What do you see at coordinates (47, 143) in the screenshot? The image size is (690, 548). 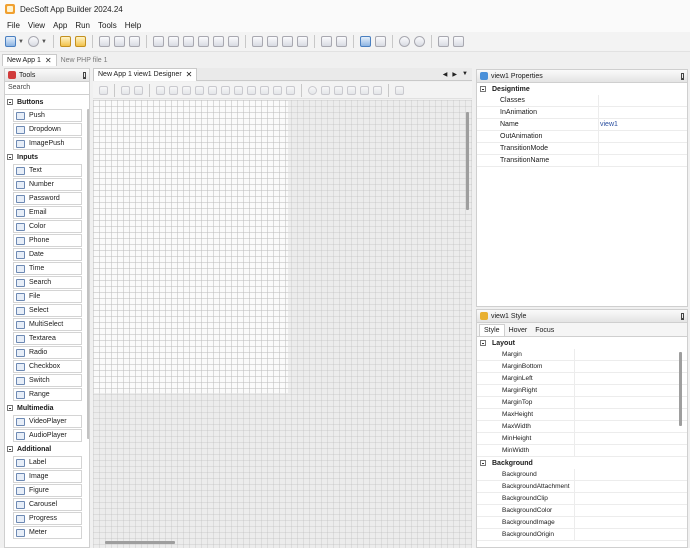 I see `tool-imagepush: ImagePush` at bounding box center [47, 143].